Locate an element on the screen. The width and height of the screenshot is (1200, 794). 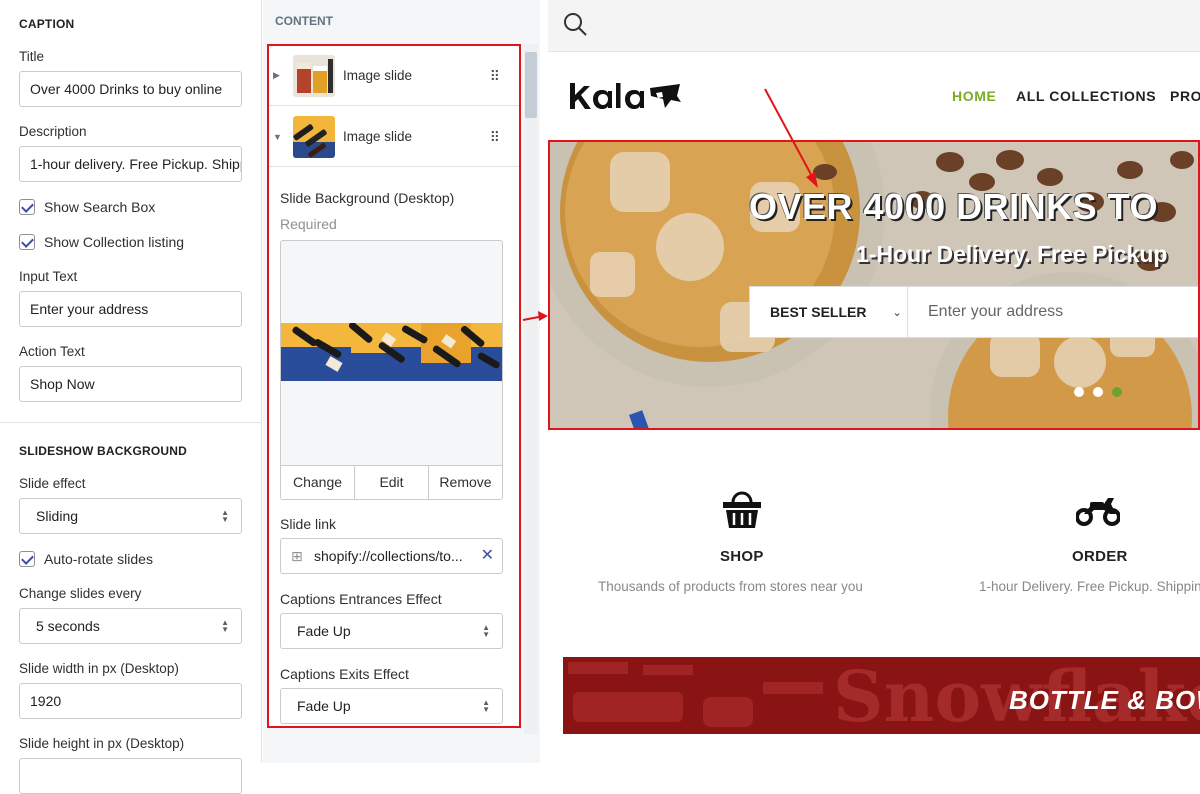
slide-item-2: ▼ Image slide ⠿ is located at coordinates (394, 137).